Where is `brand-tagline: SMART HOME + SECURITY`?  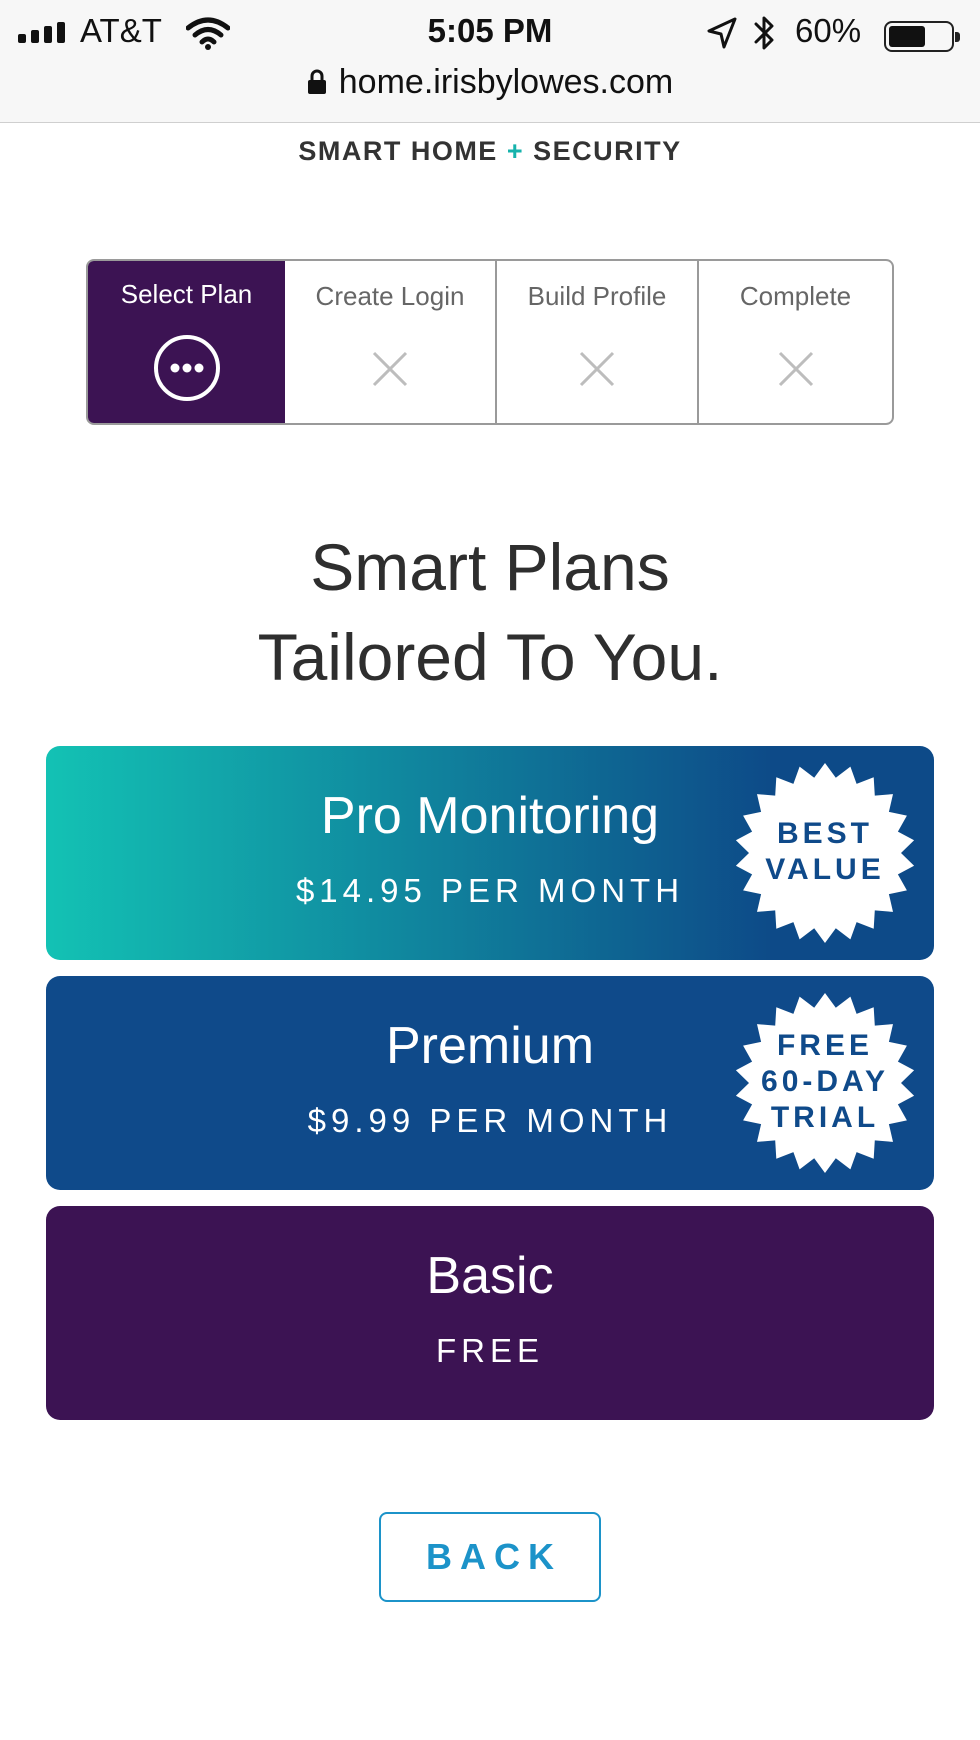
brand-tagline: SMART HOME + SECURITY is located at coordinates (490, 151).